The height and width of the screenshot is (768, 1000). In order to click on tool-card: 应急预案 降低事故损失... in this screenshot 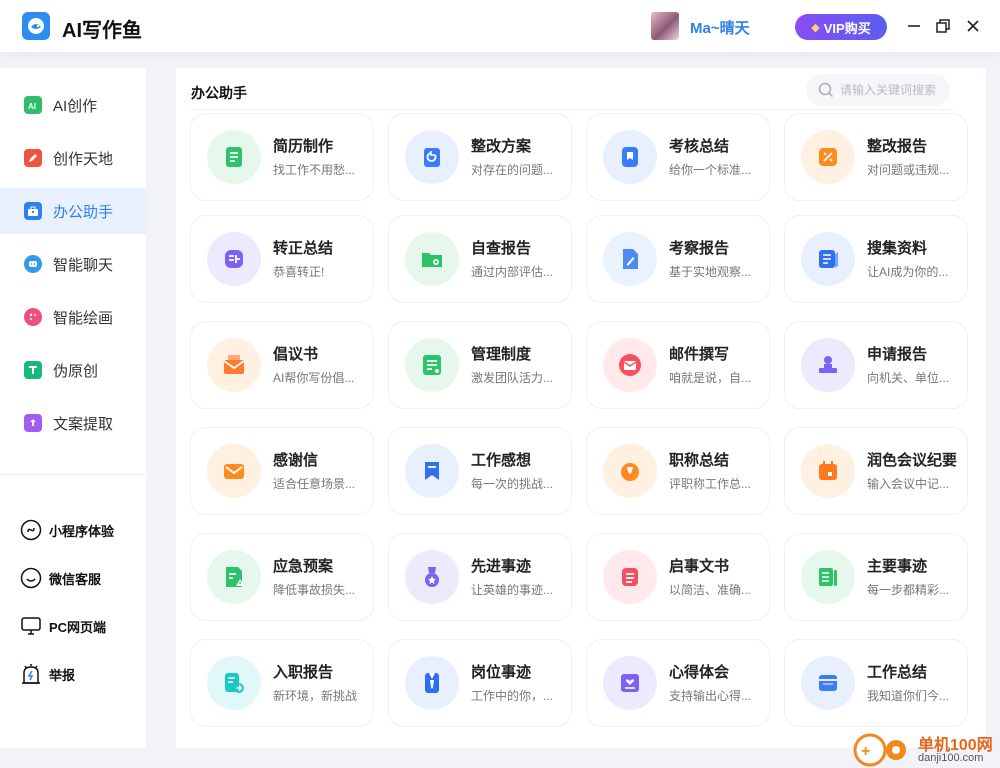, I will do `click(282, 577)`.